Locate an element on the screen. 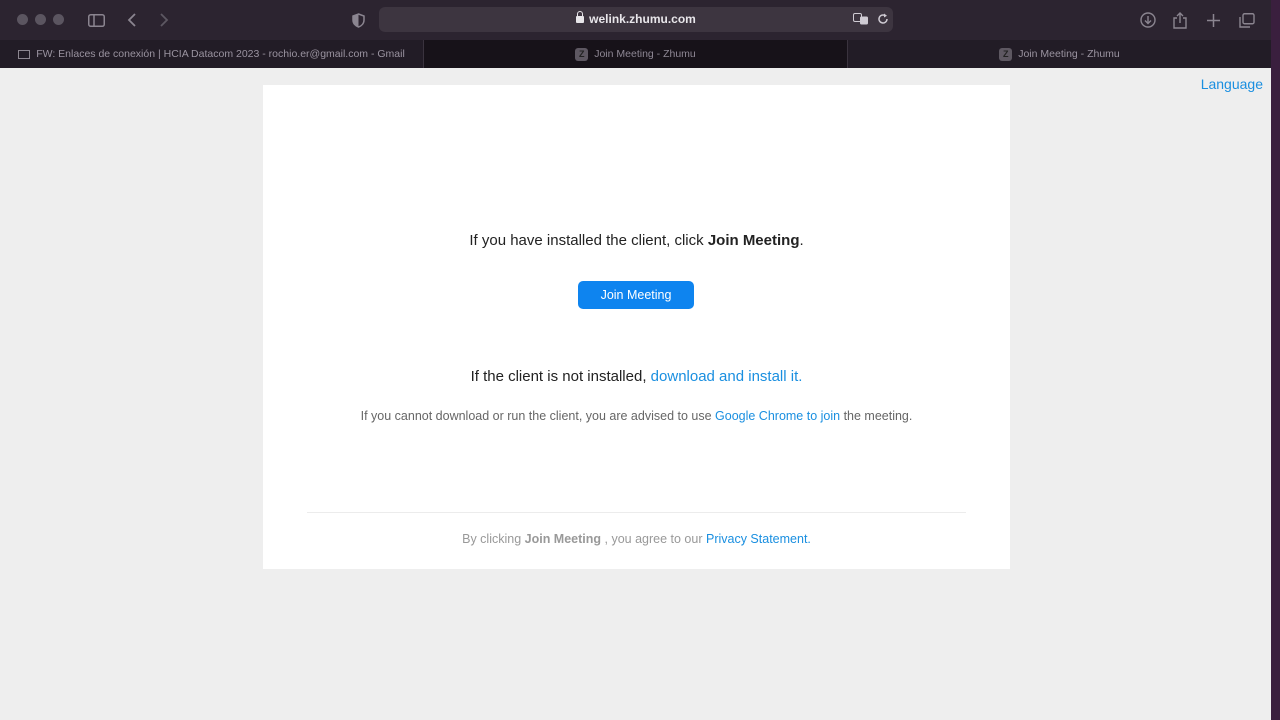  lock-icon is located at coordinates (580, 17).